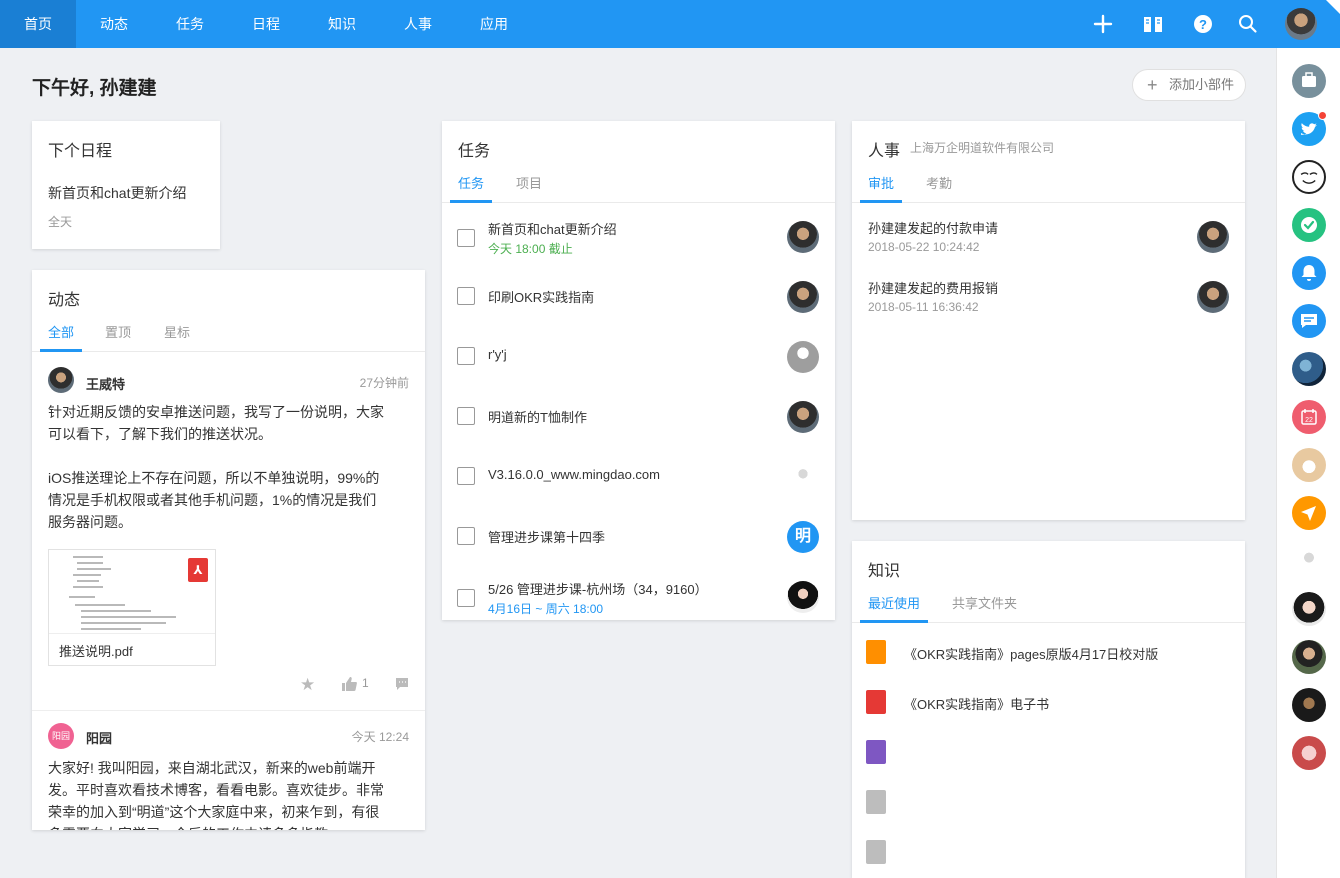 The height and width of the screenshot is (878, 1340). Describe the element at coordinates (1309, 225) in the screenshot. I see `check-icon` at that location.